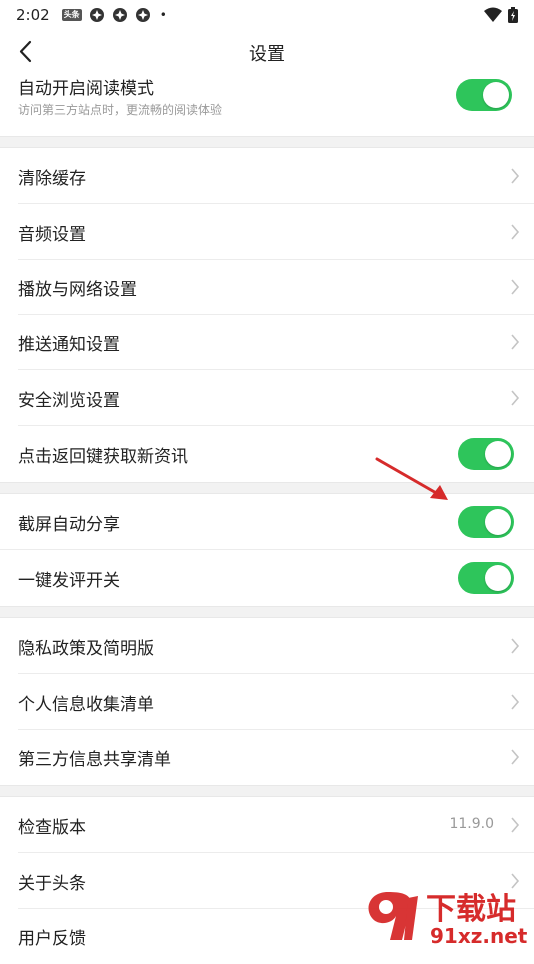  Describe the element at coordinates (267, 398) in the screenshot. I see `safe-browsing-row: 安全浏览设置` at that location.